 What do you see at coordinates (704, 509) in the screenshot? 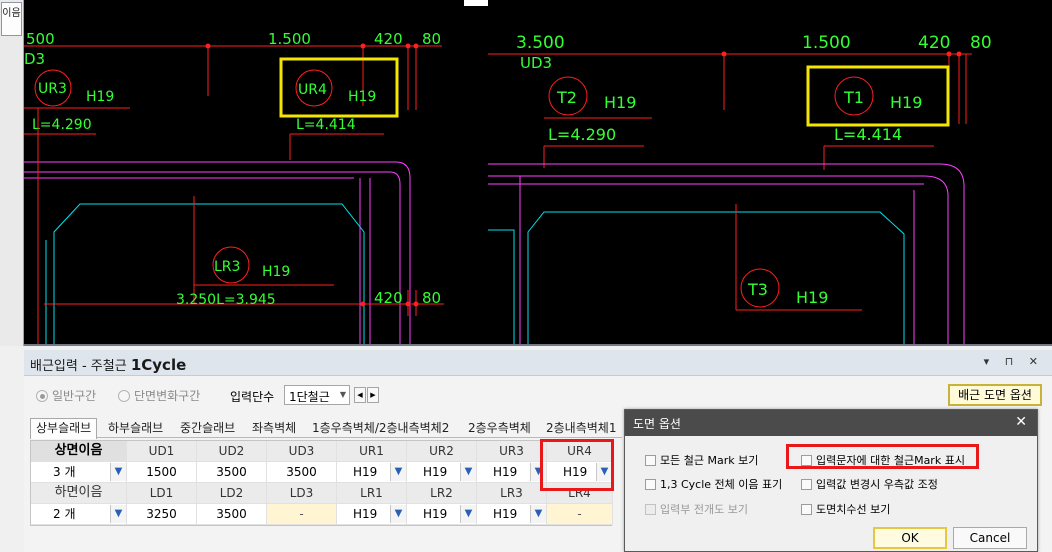
I see `option-unfolded-view-label: 입력부 전개도 보기` at bounding box center [704, 509].